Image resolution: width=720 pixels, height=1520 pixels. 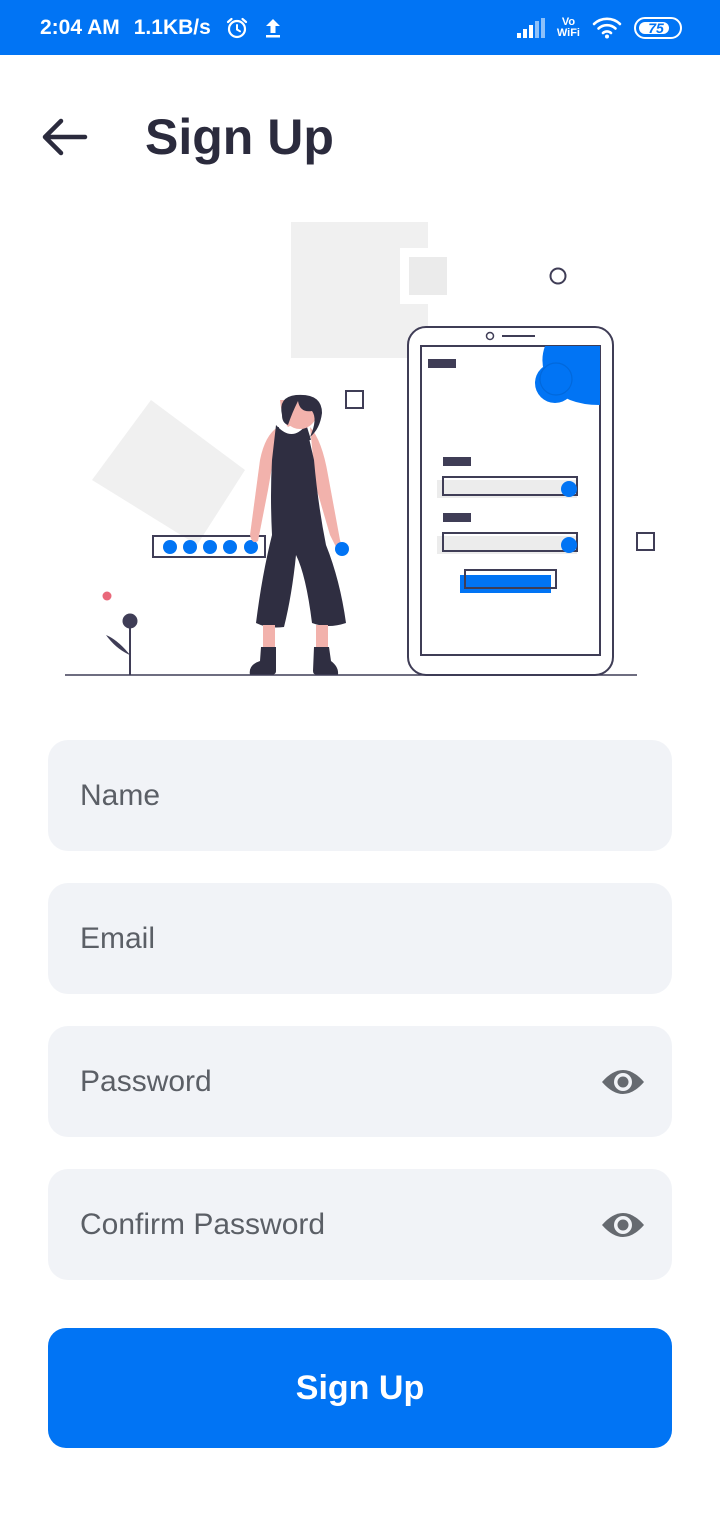 I want to click on network-speed: 1.1KB/s, so click(x=172, y=27).